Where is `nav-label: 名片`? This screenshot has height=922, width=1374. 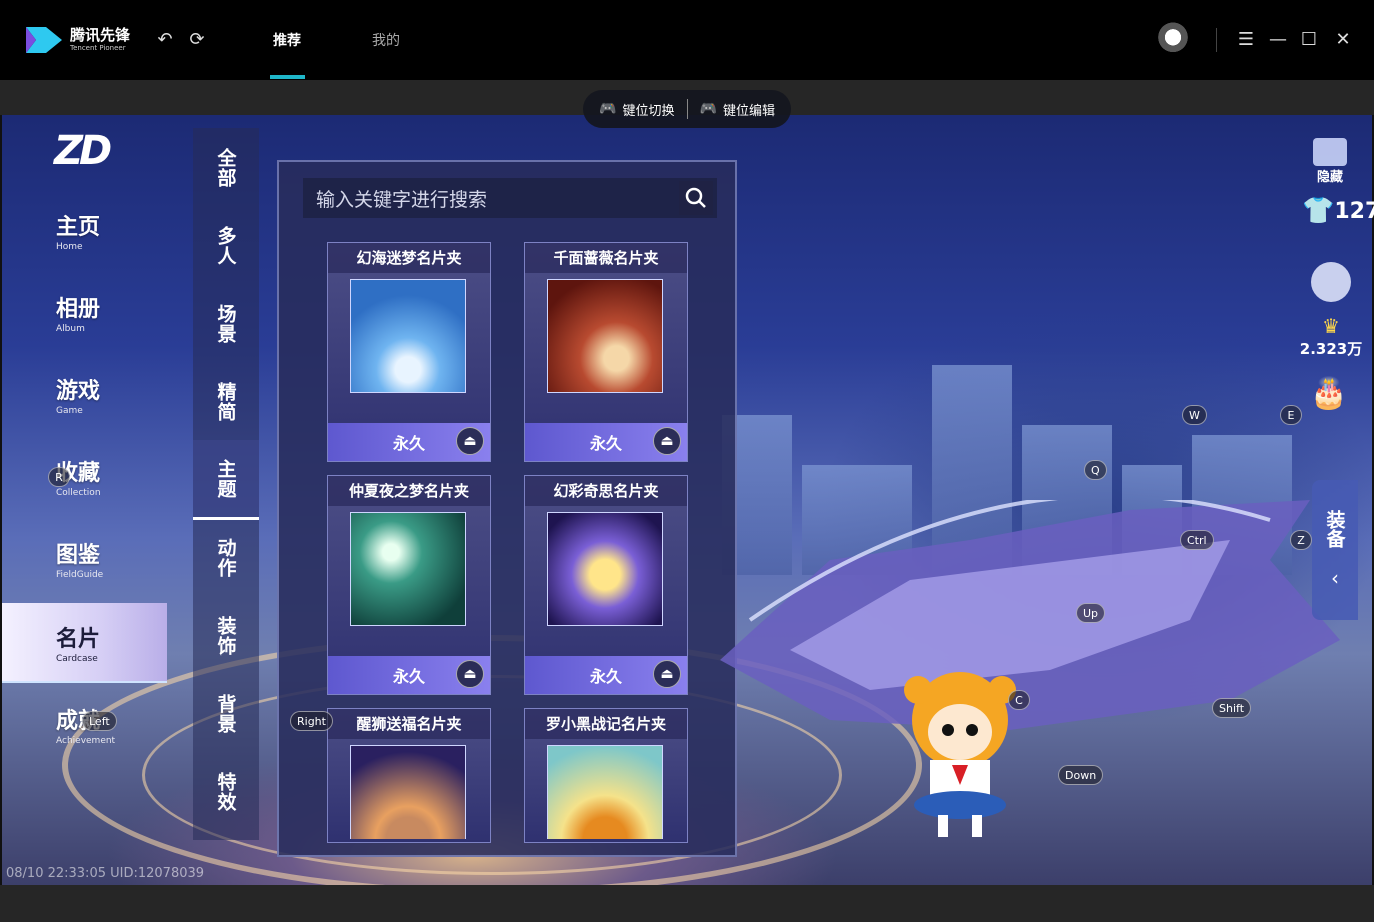
nav-label: 名片 is located at coordinates (78, 639).